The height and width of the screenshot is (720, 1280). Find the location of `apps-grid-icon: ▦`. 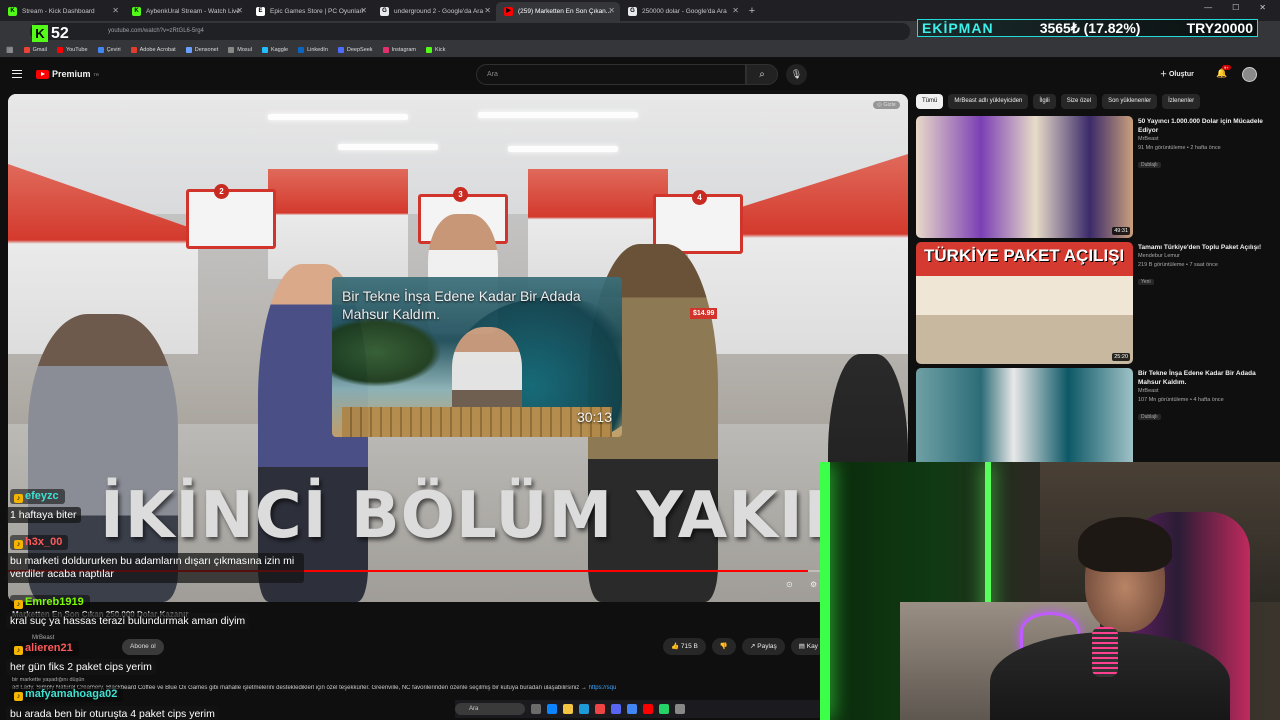

apps-grid-icon: ▦ is located at coordinates (10, 49).